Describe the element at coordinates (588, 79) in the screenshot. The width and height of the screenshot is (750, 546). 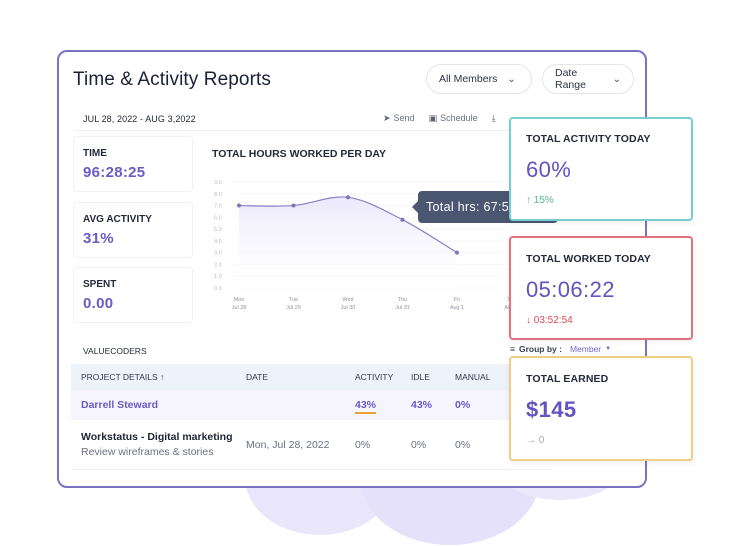
I see `date-range-dropdown: Date Range ⌄` at that location.